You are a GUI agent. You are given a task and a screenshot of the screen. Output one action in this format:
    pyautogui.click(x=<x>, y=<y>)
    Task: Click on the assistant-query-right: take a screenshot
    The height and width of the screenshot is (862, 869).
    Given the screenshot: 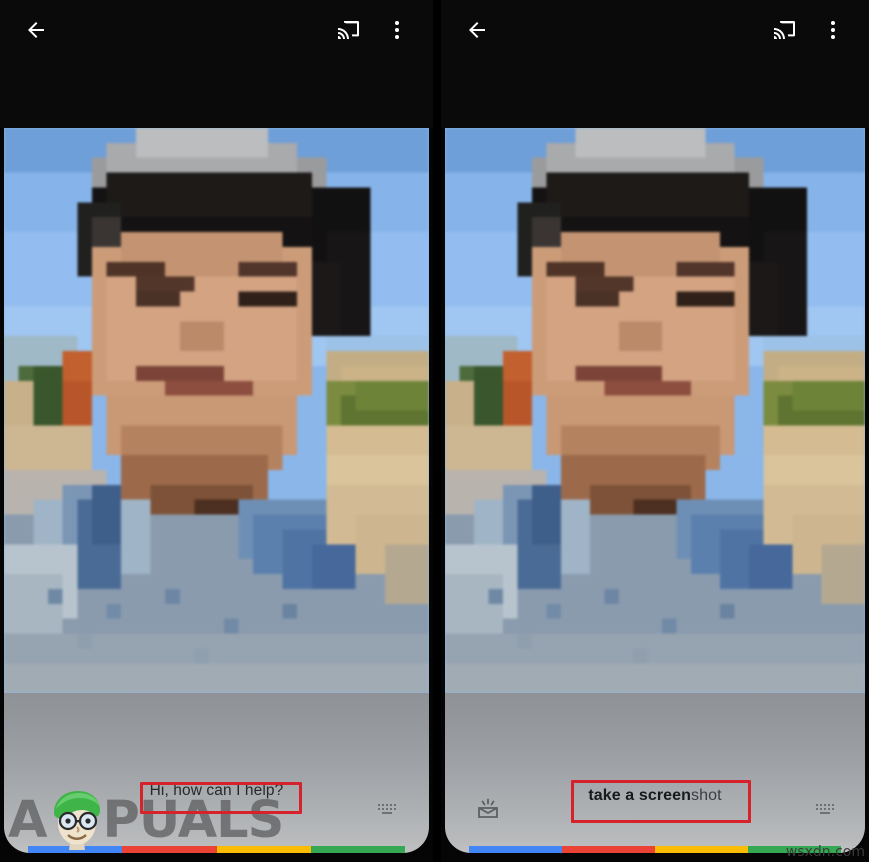 What is the action you would take?
    pyautogui.click(x=655, y=796)
    